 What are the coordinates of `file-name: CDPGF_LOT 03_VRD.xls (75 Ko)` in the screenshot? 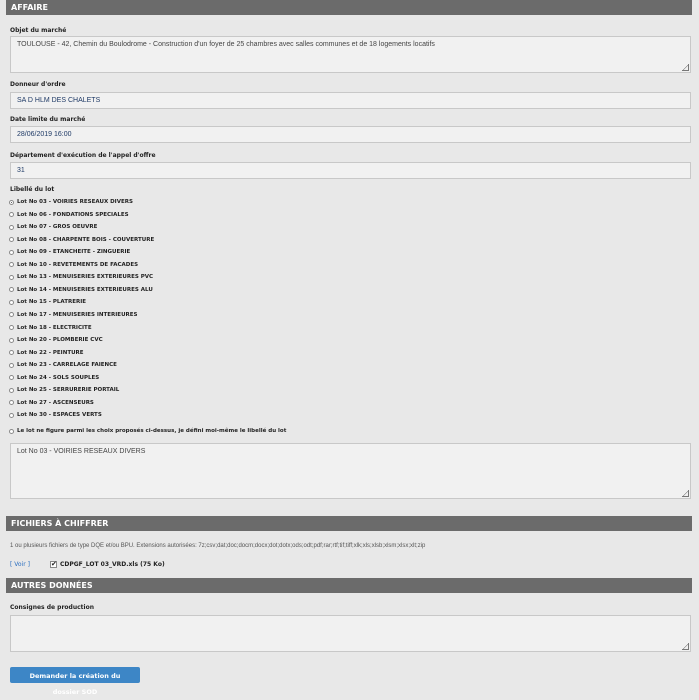 It's located at (112, 564).